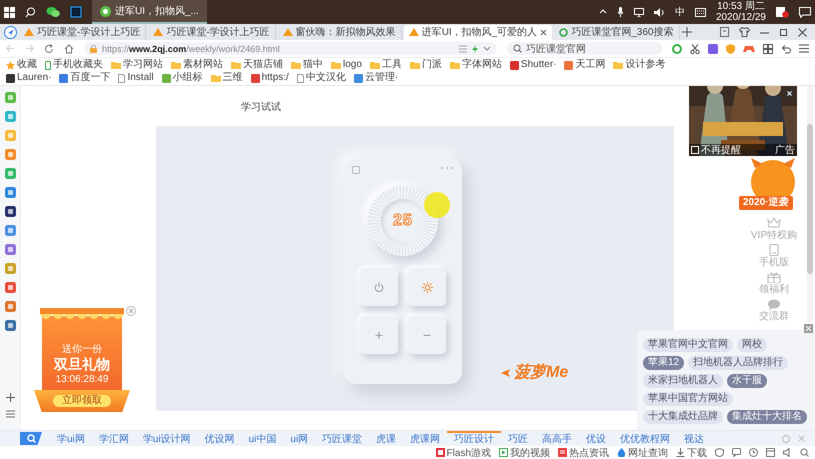 The width and height of the screenshot is (815, 459). What do you see at coordinates (766, 203) in the screenshot?
I see `mascot-ribbon: 2020·逆袭` at bounding box center [766, 203].